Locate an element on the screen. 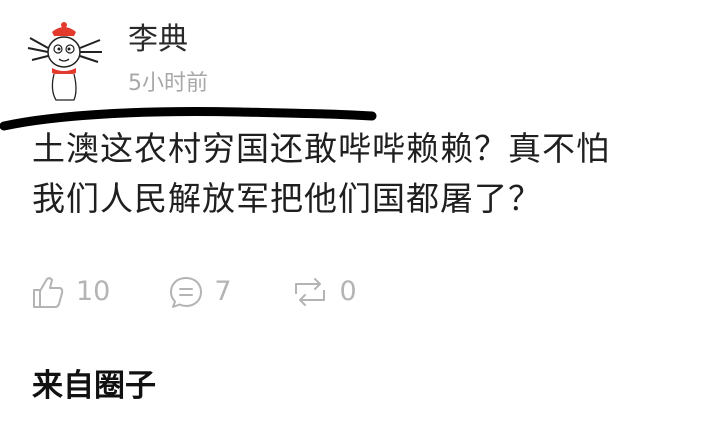 This screenshot has width=720, height=425. like-count: 10 is located at coordinates (93, 291).